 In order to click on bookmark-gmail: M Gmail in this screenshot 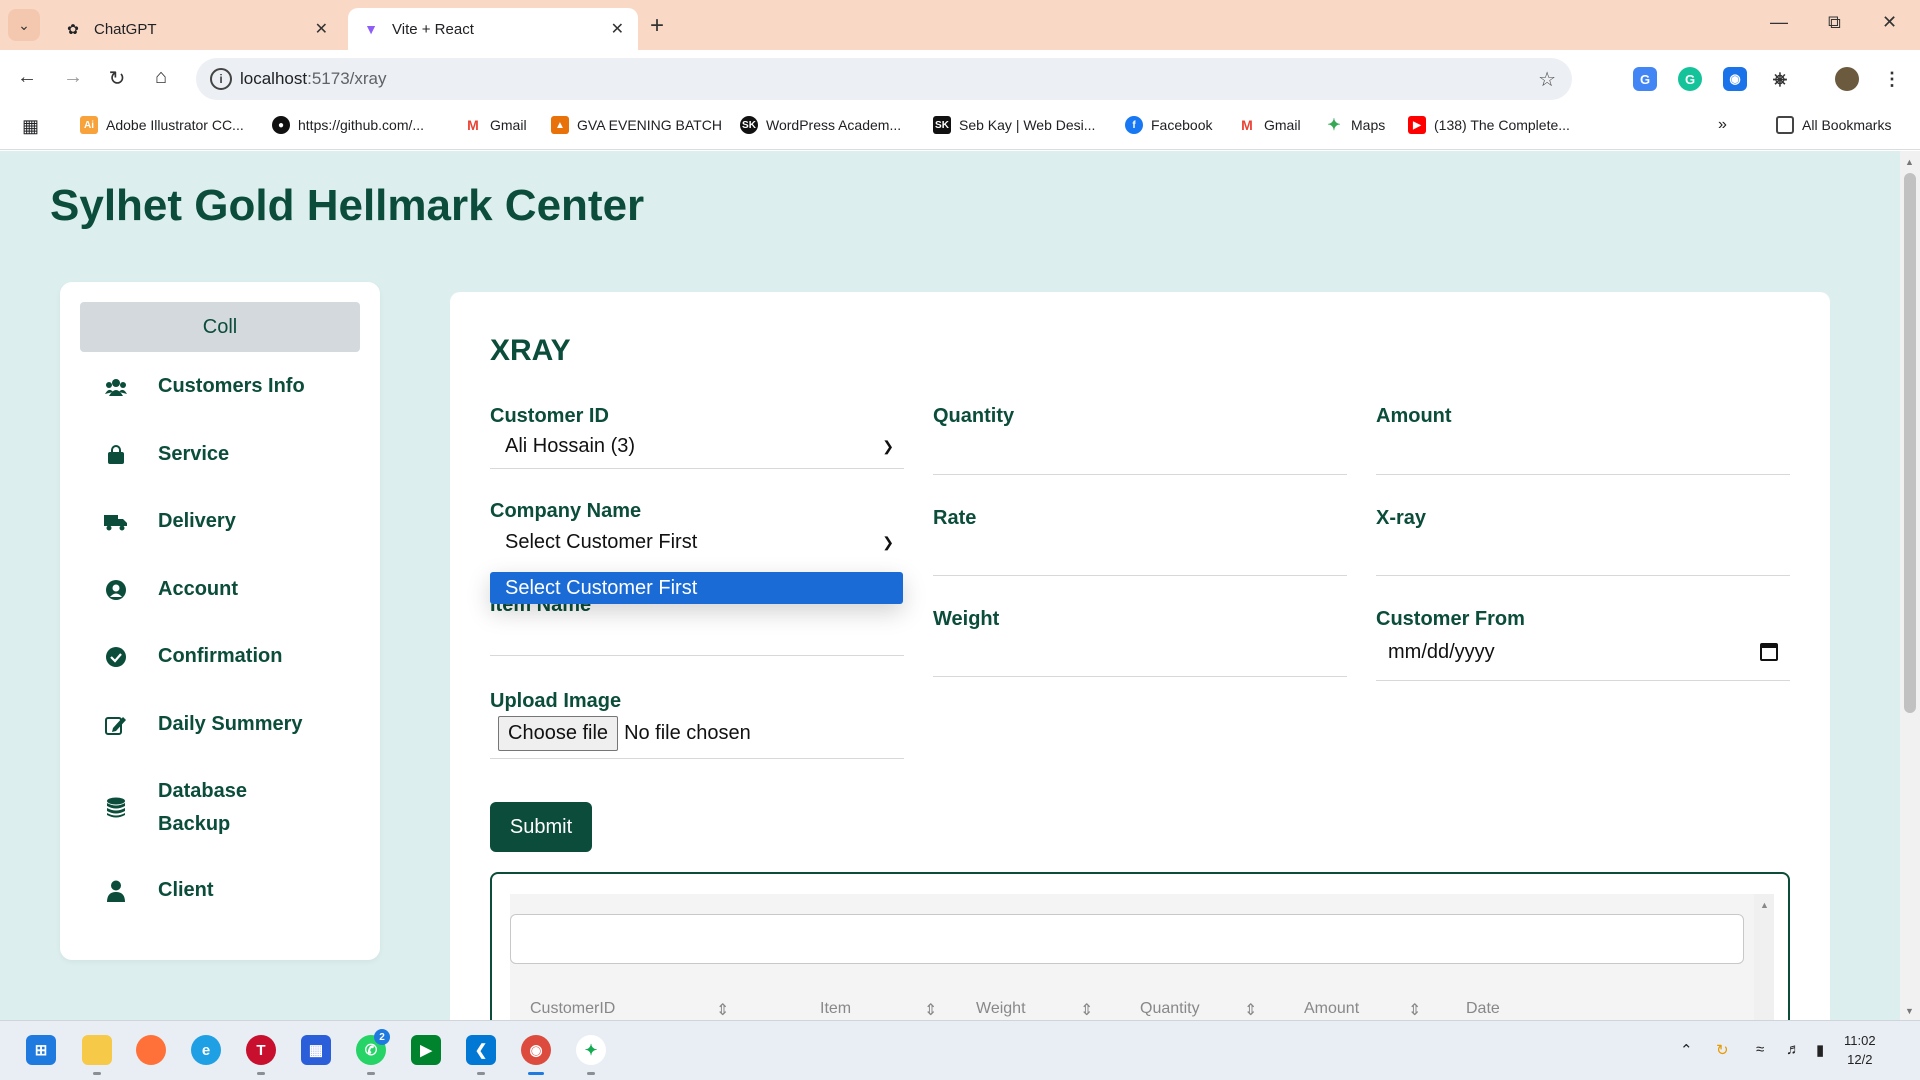, I will do `click(495, 125)`.